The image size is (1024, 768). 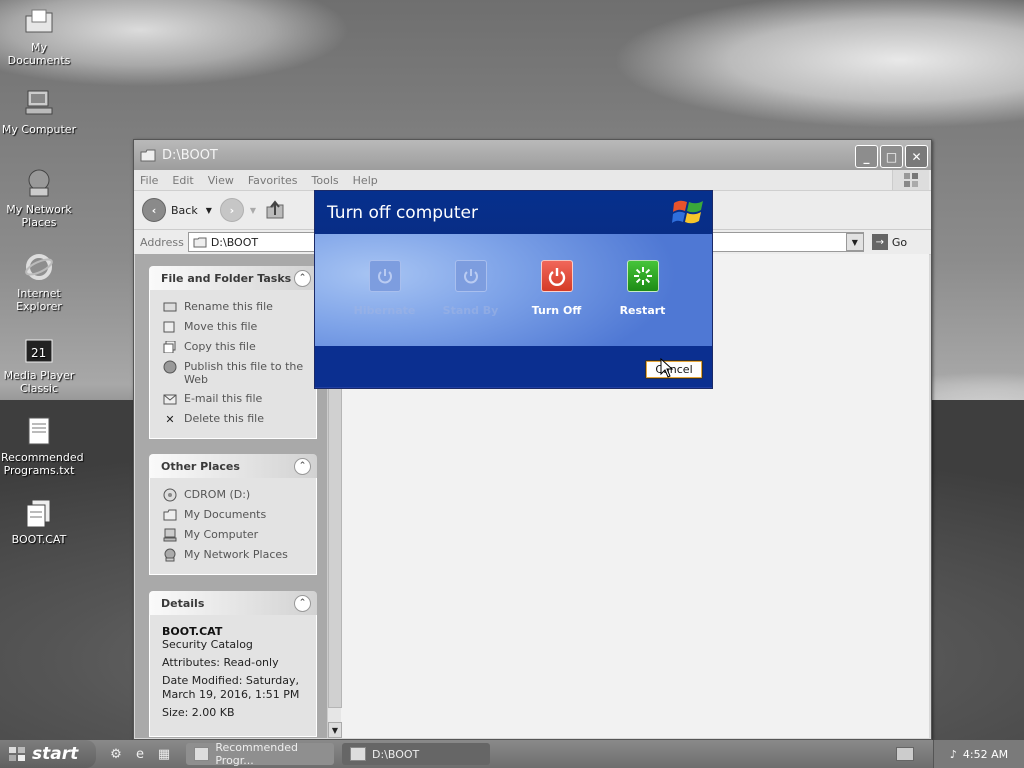 I want to click on place-cdrom: CDROM (D:), so click(x=234, y=495).